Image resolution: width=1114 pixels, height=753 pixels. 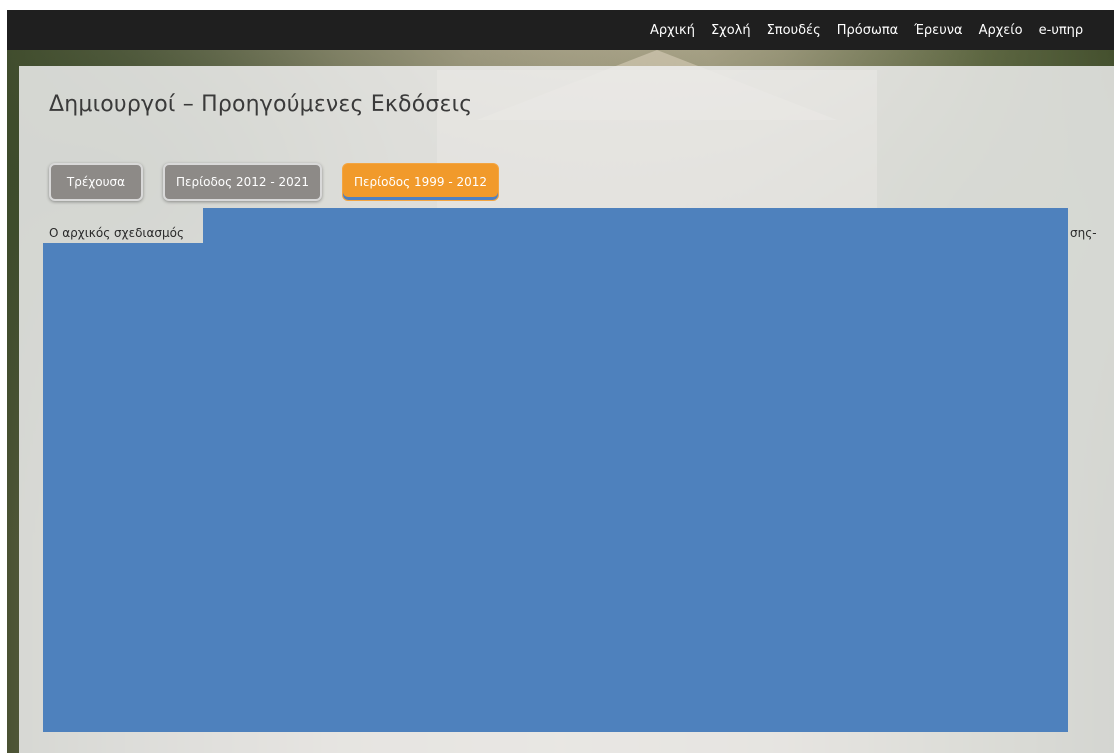 What do you see at coordinates (1083, 233) in the screenshot?
I see `intro-text-tail: σης-` at bounding box center [1083, 233].